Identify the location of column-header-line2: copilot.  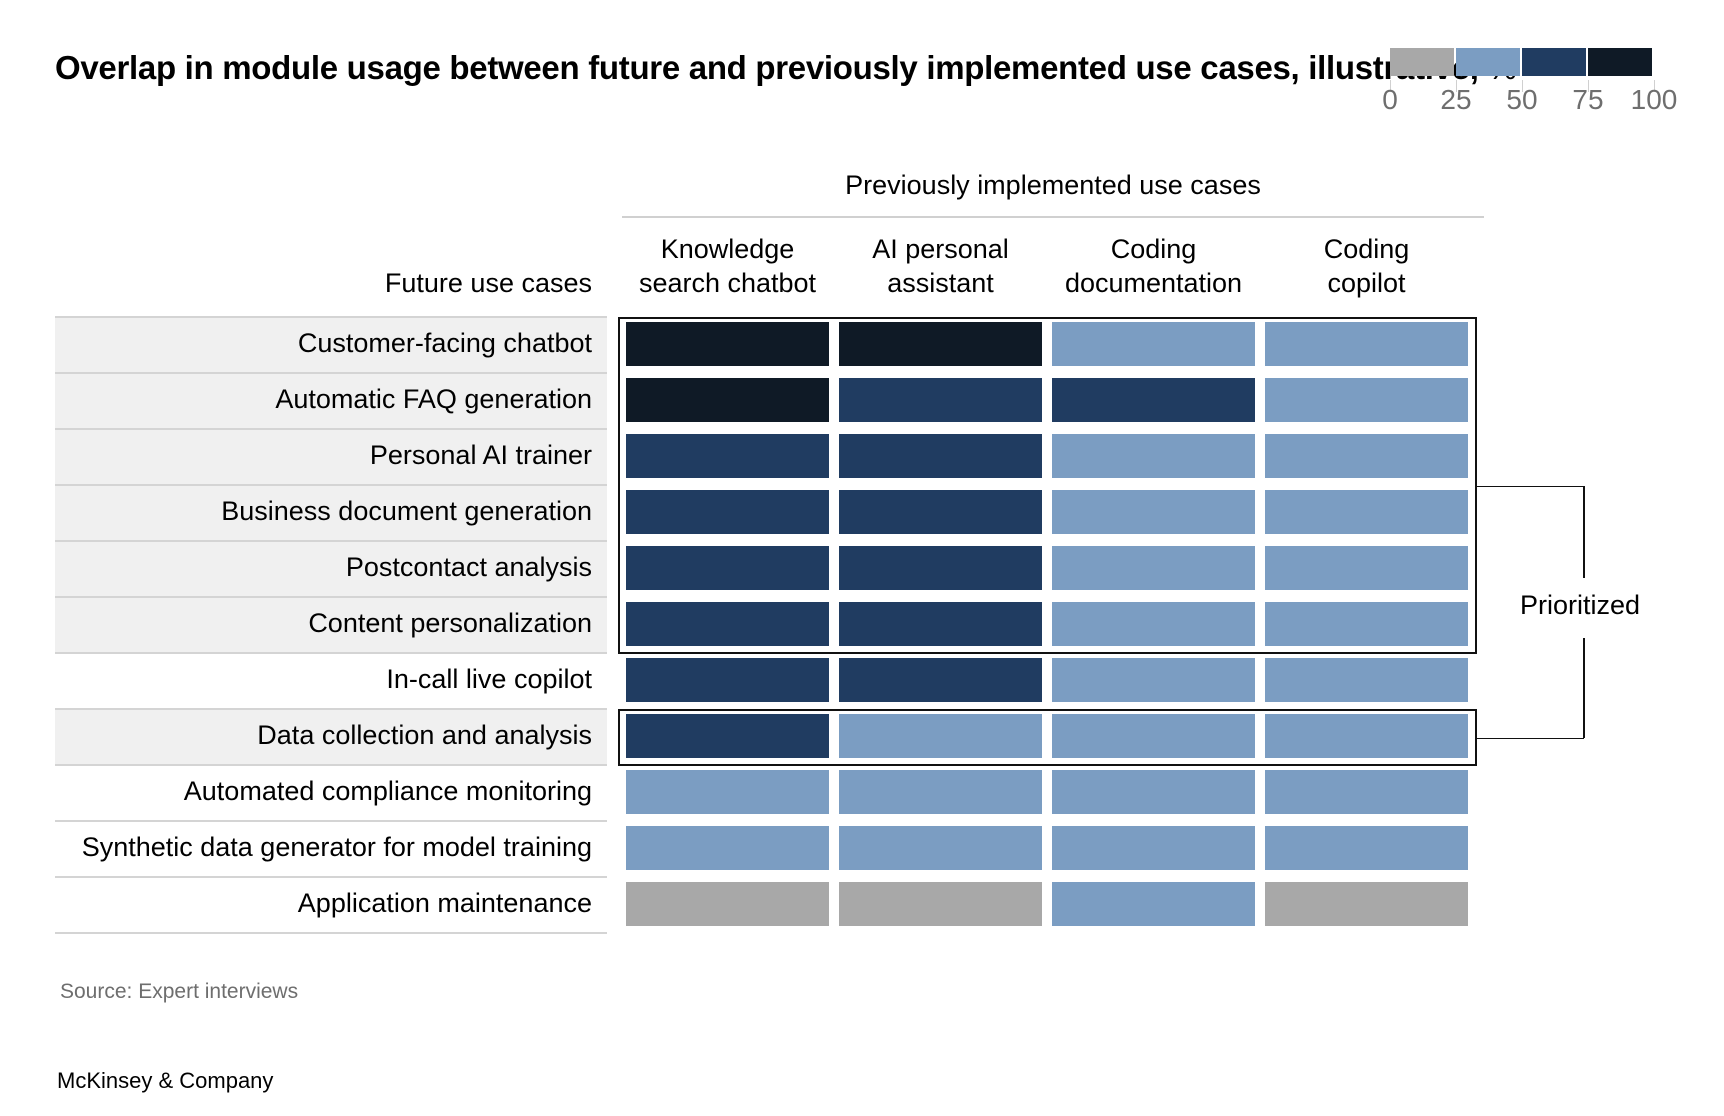
(1366, 283).